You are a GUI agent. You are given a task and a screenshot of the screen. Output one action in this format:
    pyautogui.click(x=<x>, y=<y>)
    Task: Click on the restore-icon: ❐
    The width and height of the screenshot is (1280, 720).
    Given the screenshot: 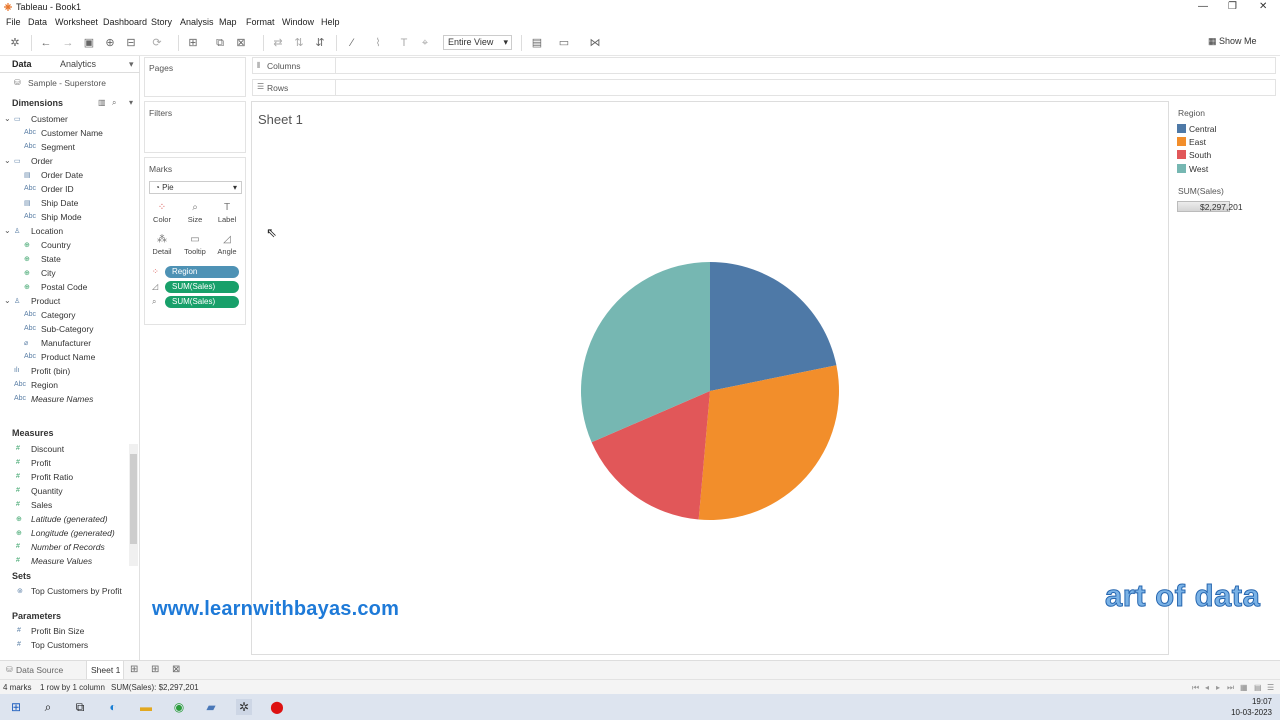 What is the action you would take?
    pyautogui.click(x=1232, y=6)
    